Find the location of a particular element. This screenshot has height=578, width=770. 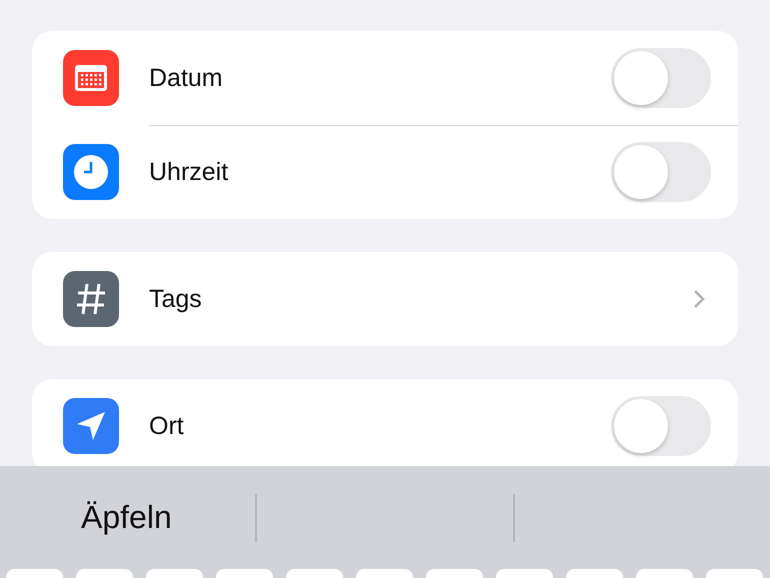

row-label: Tags is located at coordinates (176, 299).